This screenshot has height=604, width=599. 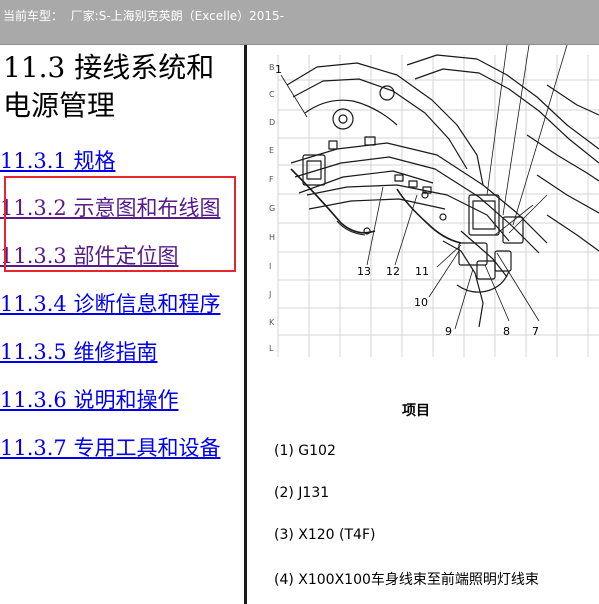 I want to click on legend-item: (1) G102, so click(x=305, y=451).